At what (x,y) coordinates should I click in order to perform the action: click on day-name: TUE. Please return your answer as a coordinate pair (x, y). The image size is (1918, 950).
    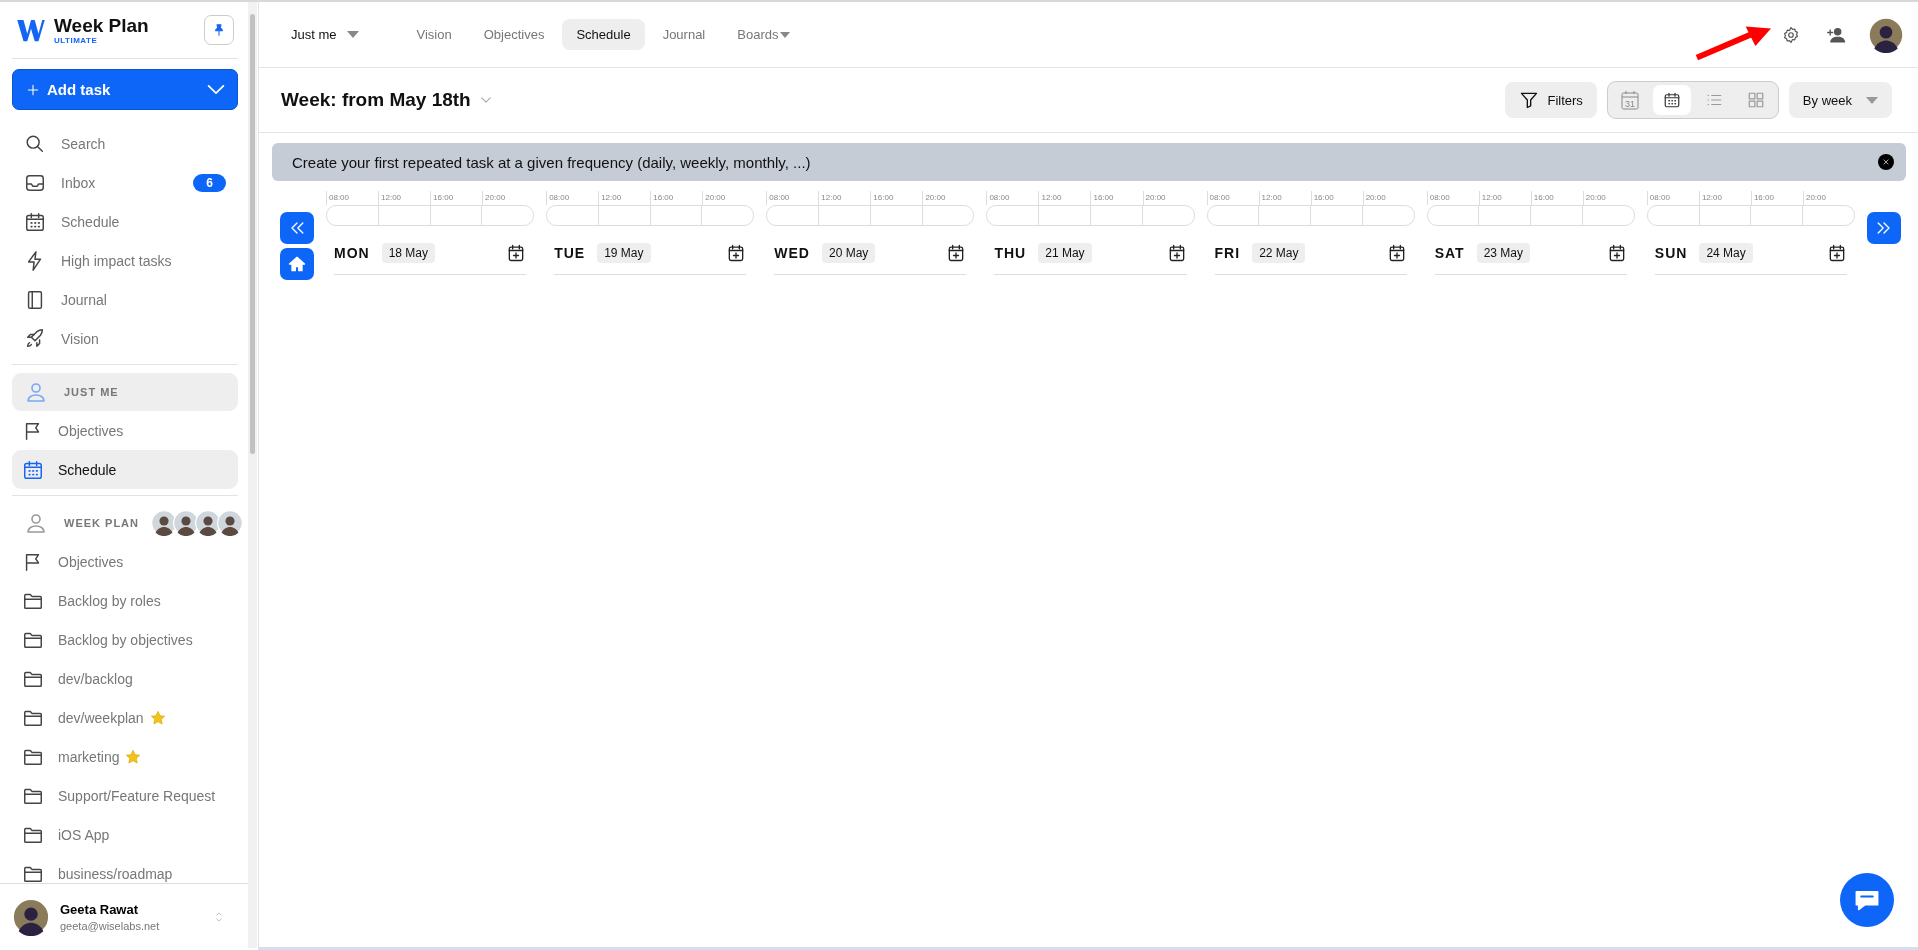
    Looking at the image, I should click on (570, 253).